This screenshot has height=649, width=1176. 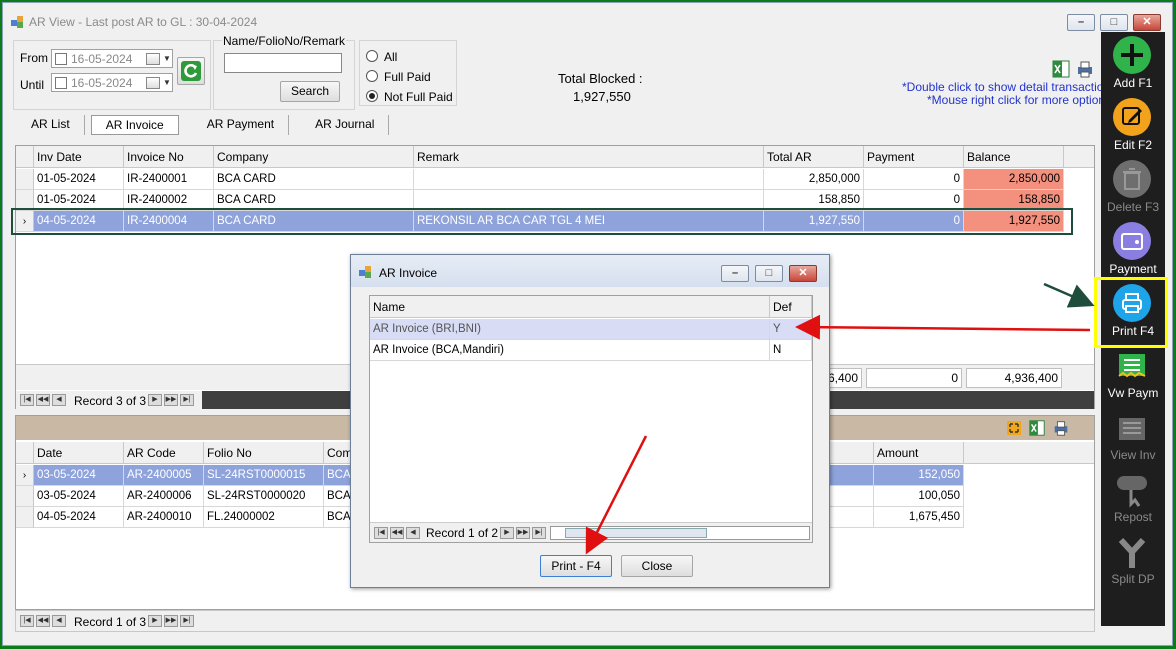 I want to click on arrow-to-default-report, so click(x=943, y=327).